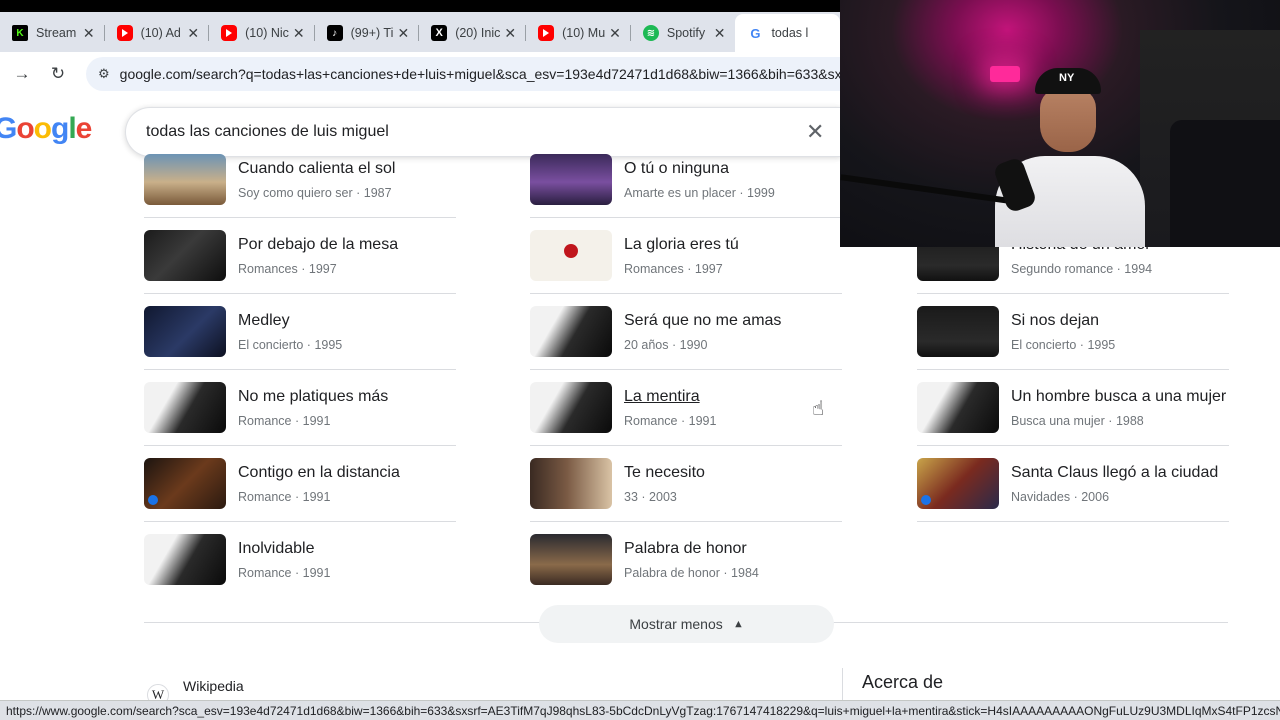 This screenshot has height=720, width=1280. I want to click on source-label: Wikipedia, so click(213, 686).